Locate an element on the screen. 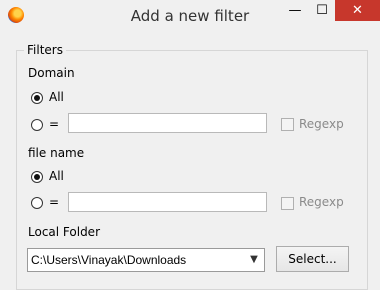  chevron-down-icon: ▼ is located at coordinates (254, 260).